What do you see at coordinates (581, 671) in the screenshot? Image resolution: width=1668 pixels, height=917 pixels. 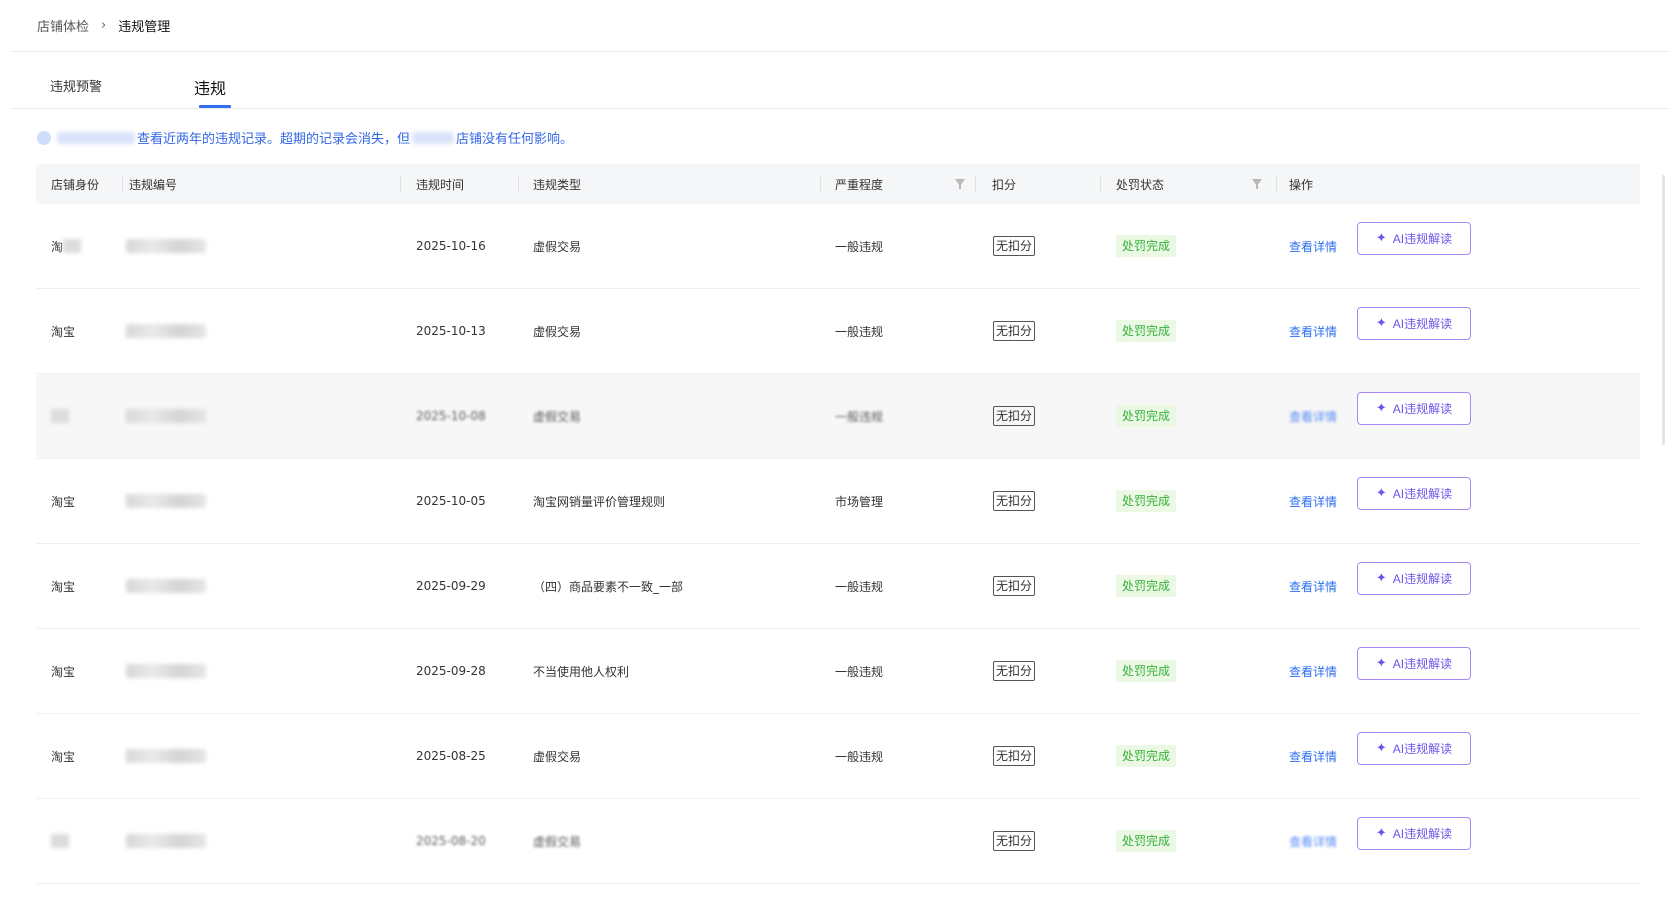 I see `violation-type: 不当使用他人权利` at bounding box center [581, 671].